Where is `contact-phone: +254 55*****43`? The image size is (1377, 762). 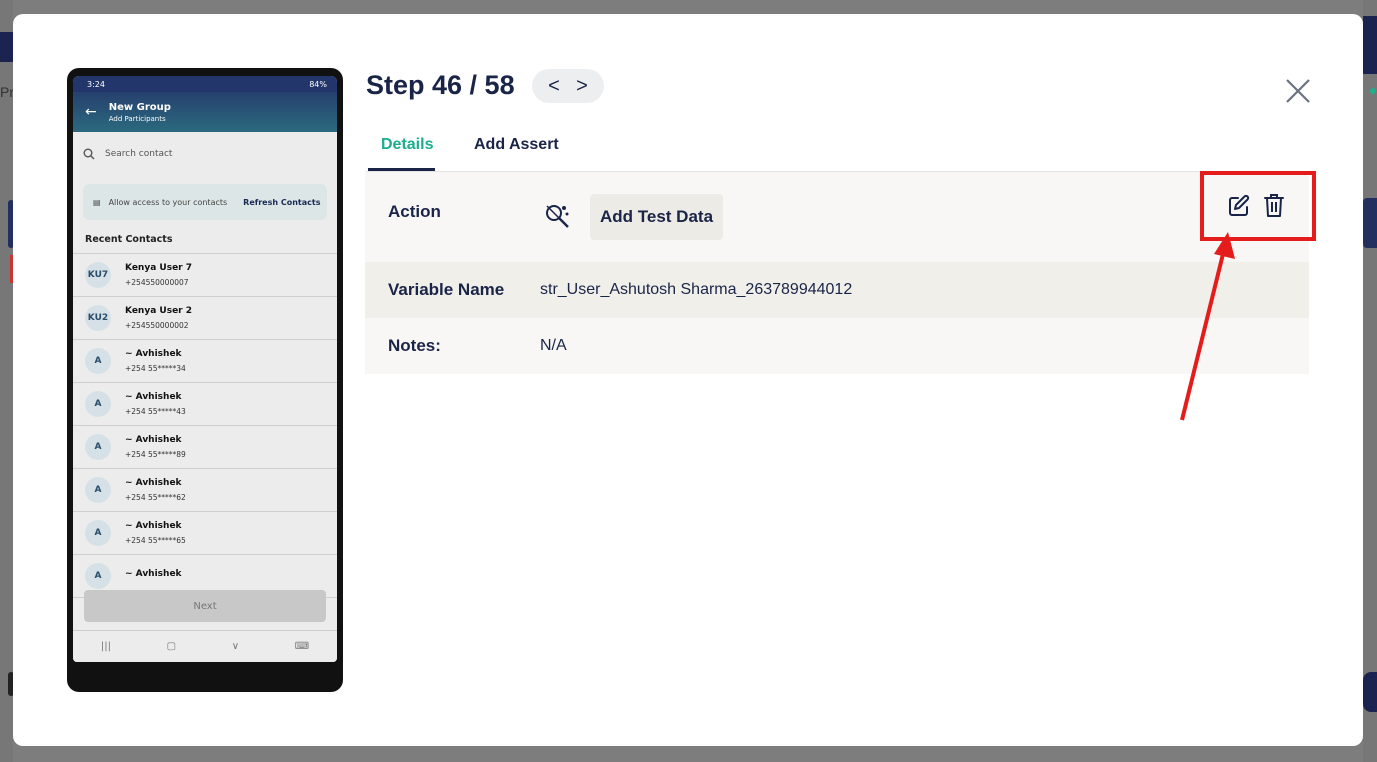 contact-phone: +254 55*****43 is located at coordinates (155, 411).